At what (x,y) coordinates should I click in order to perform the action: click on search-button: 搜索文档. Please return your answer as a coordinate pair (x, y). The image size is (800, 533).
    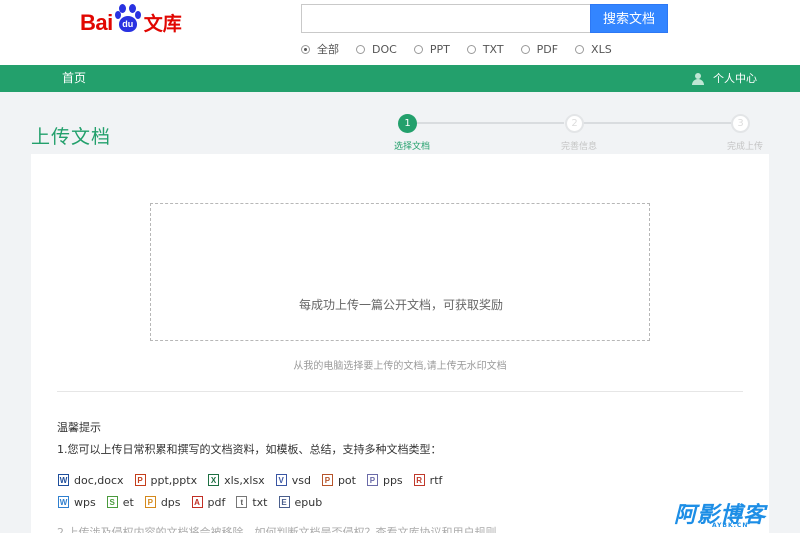
    Looking at the image, I should click on (629, 18).